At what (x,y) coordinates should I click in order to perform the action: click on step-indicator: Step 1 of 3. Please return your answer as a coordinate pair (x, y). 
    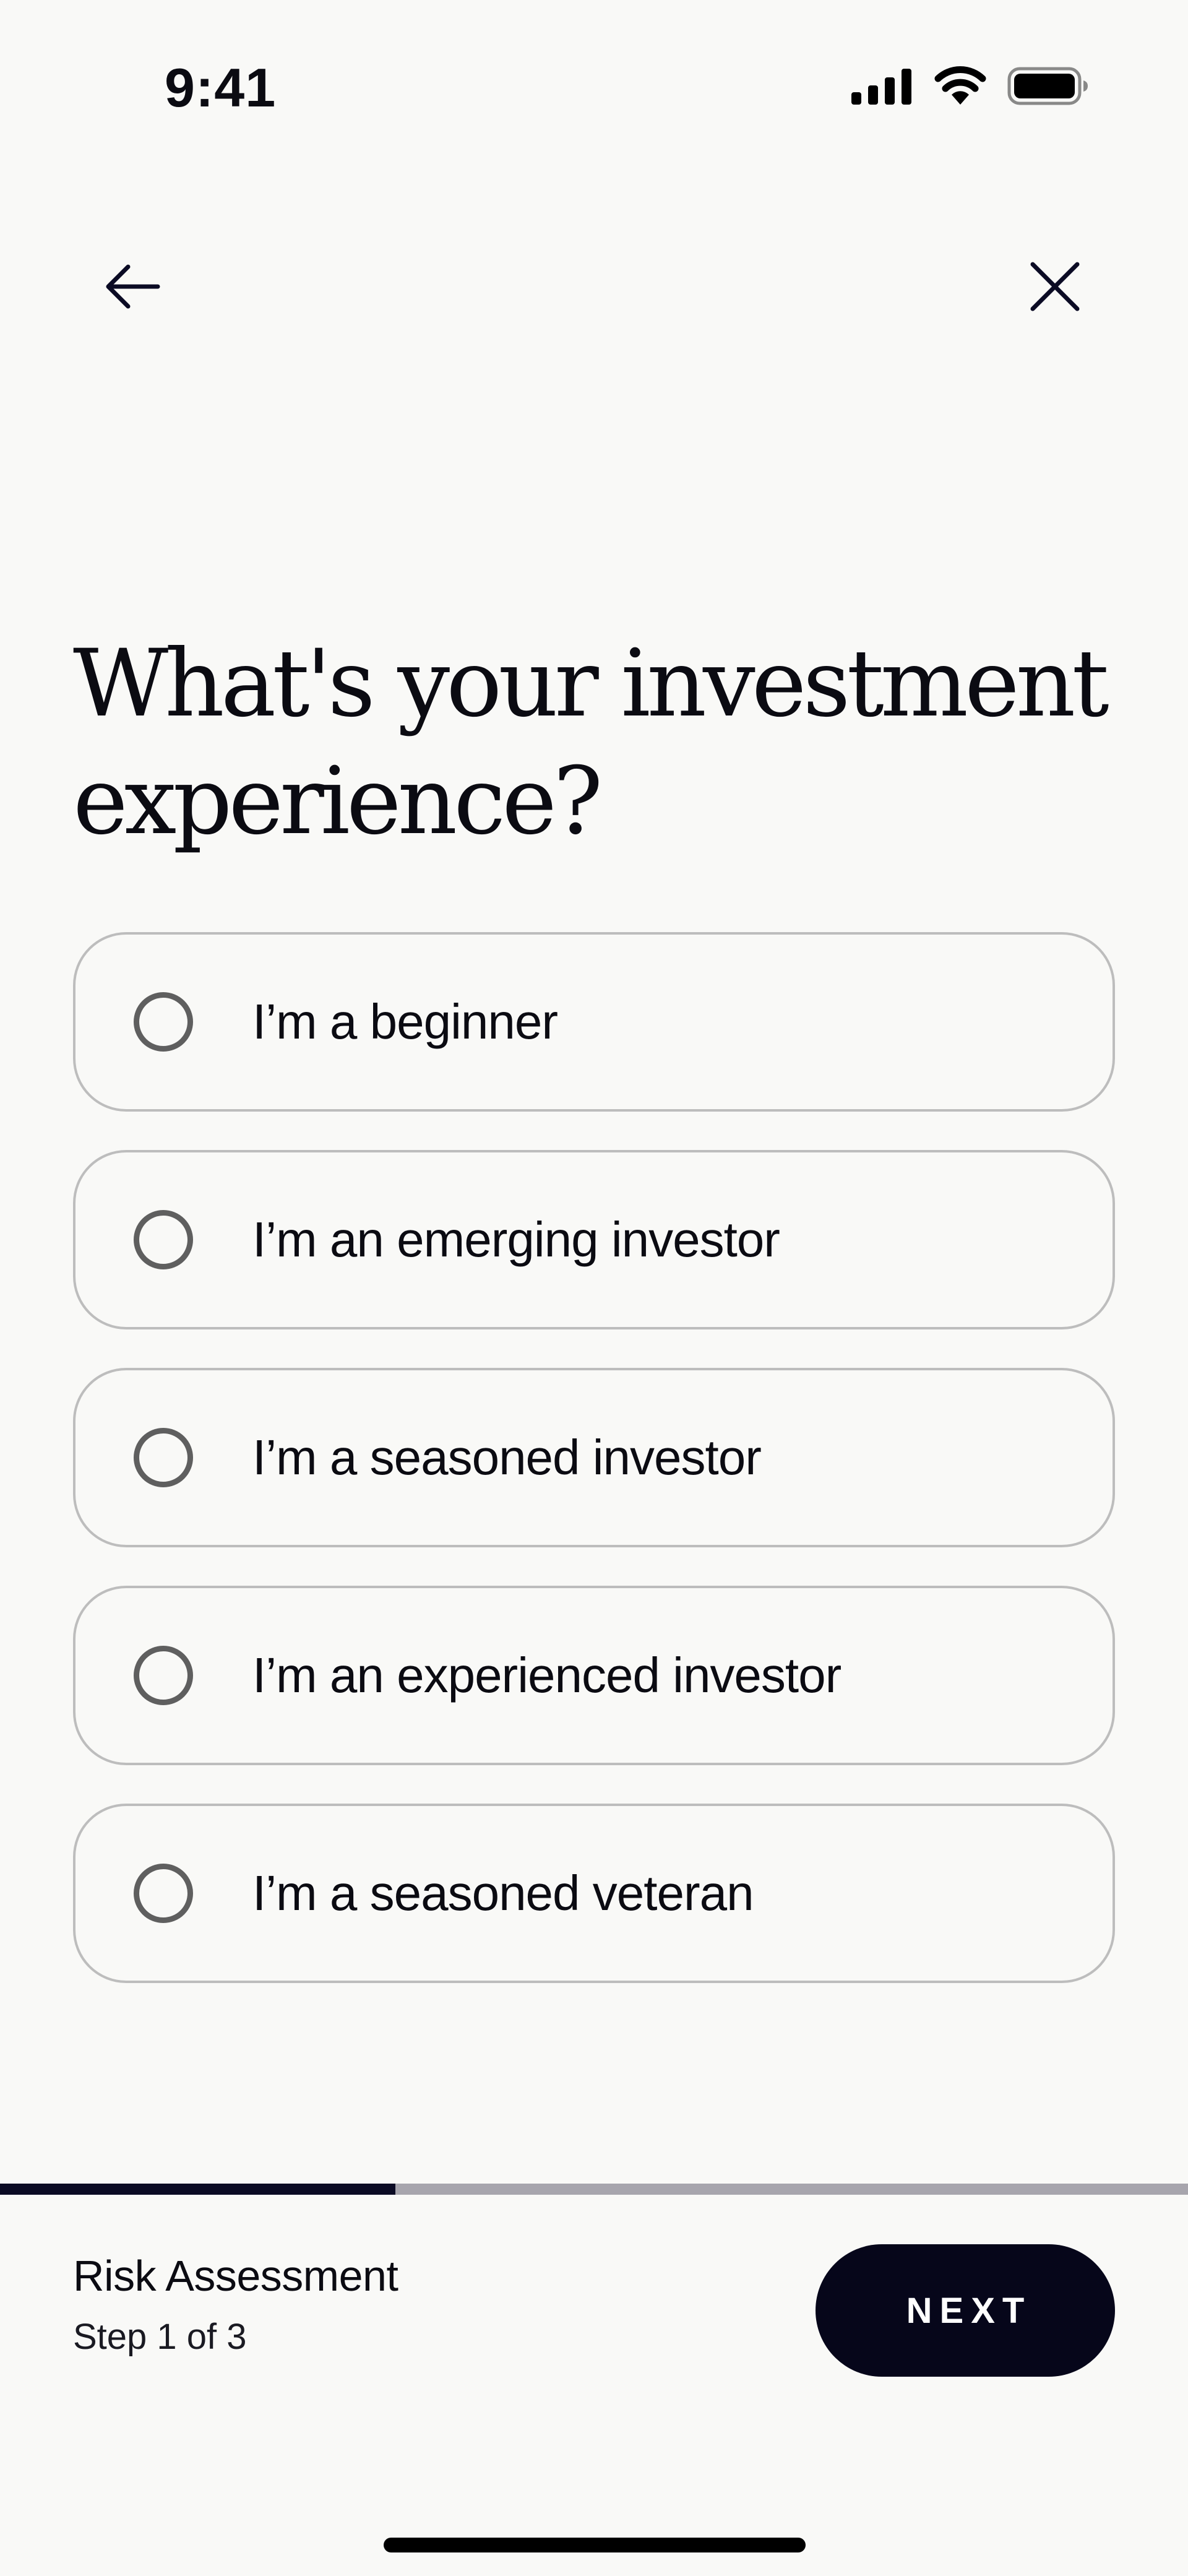
    Looking at the image, I should click on (160, 2337).